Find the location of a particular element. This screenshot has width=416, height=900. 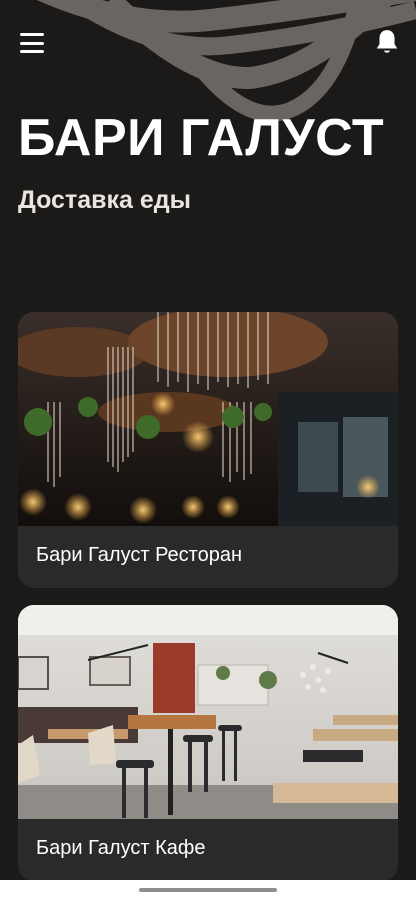

cafe-card-label: Бари Галуст Кафе is located at coordinates (121, 848).